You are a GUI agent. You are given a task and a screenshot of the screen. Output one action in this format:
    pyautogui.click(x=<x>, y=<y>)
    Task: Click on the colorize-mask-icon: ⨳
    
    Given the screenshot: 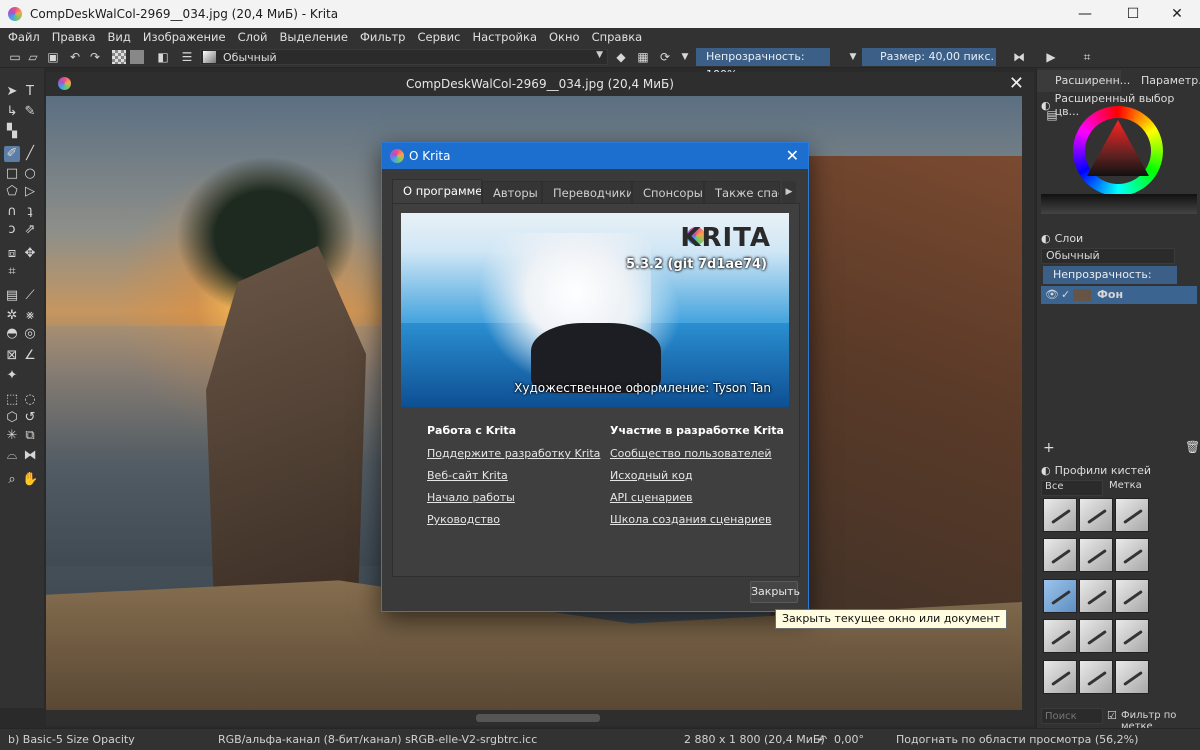 What is the action you would take?
    pyautogui.click(x=30, y=316)
    